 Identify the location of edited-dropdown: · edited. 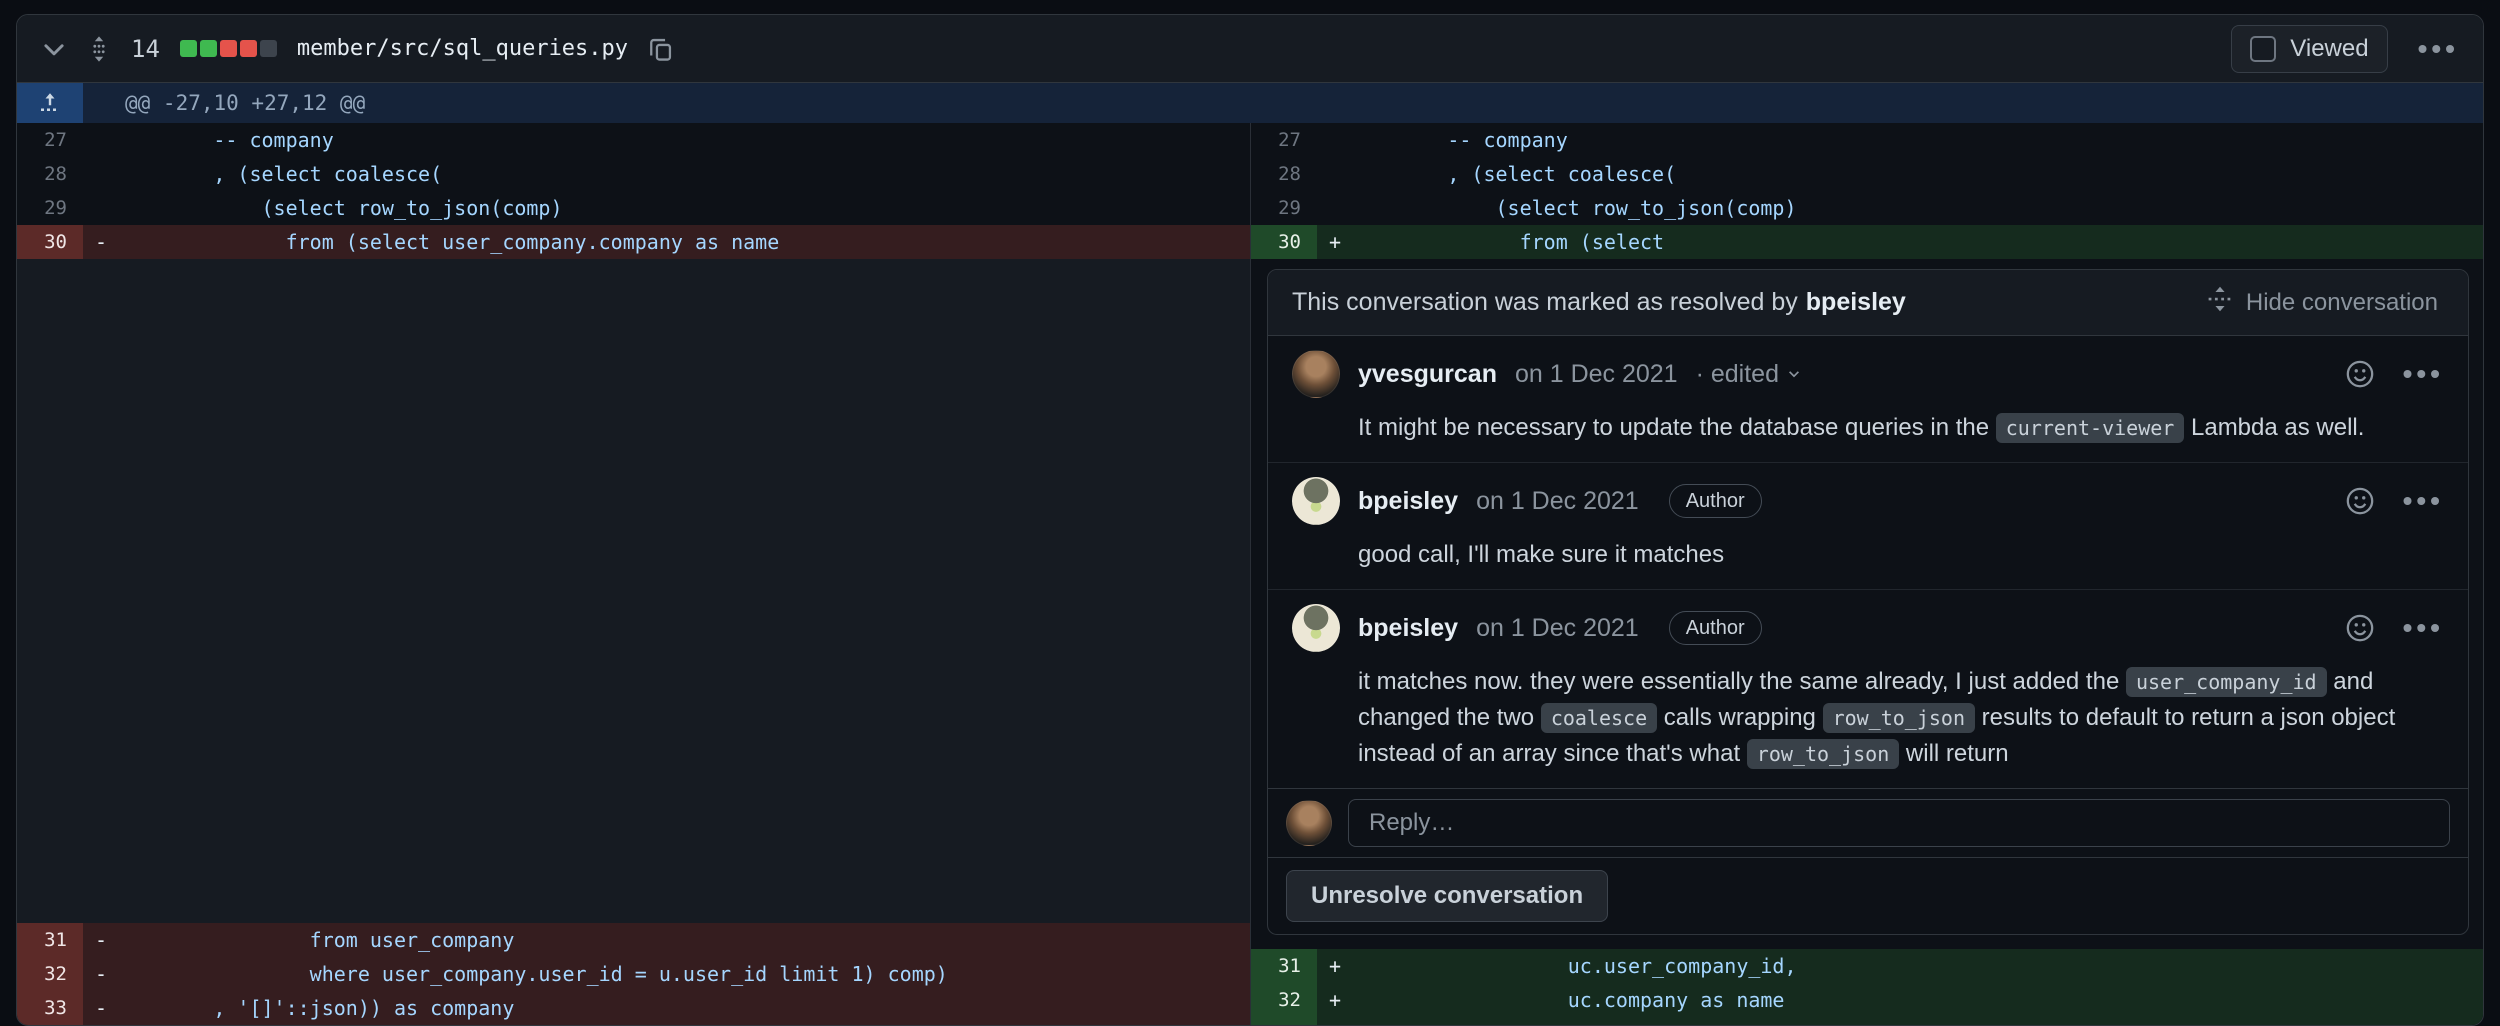
(1748, 374).